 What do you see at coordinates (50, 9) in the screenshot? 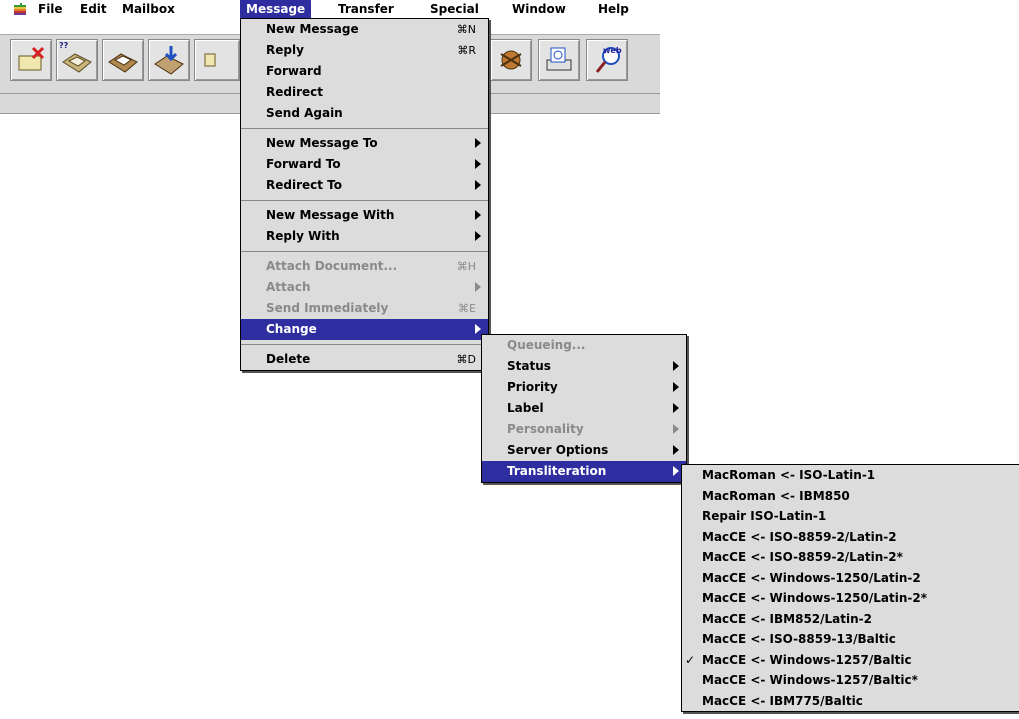
I see `menu-file: File` at bounding box center [50, 9].